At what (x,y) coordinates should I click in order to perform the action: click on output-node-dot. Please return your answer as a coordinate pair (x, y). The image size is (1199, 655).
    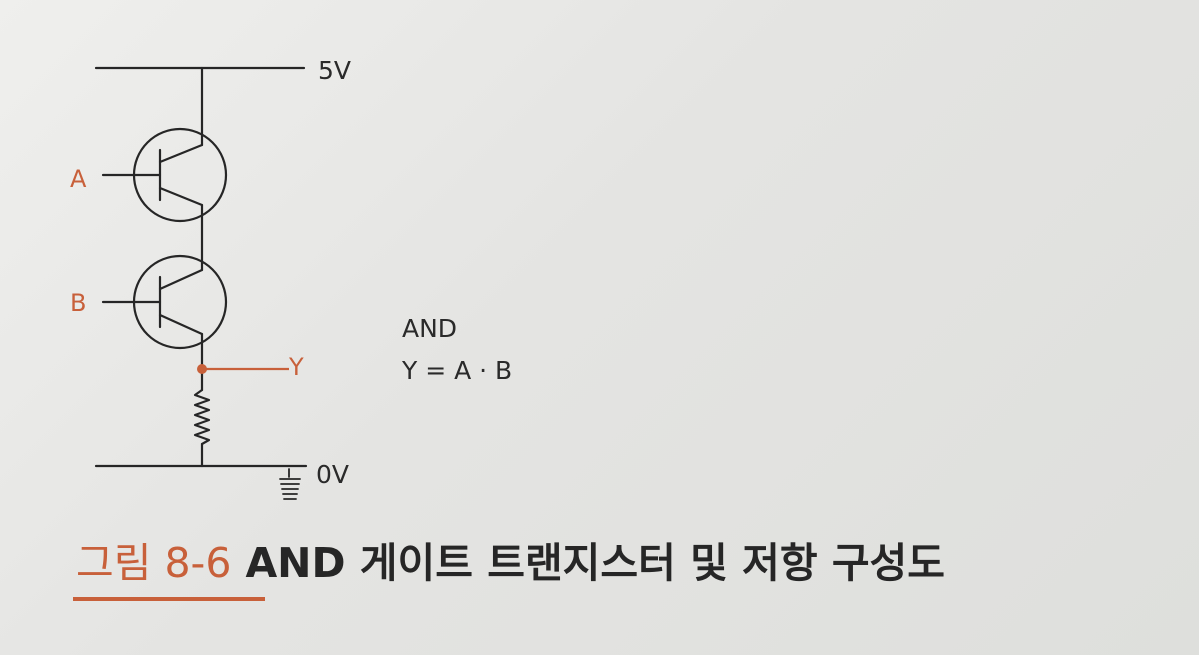
    Looking at the image, I should click on (202, 369).